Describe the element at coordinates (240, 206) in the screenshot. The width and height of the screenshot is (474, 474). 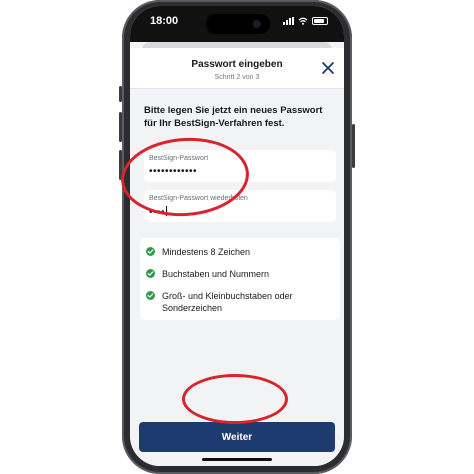
I see `password-repeat-field: BestSign-Passwort wiederholen ••••` at that location.